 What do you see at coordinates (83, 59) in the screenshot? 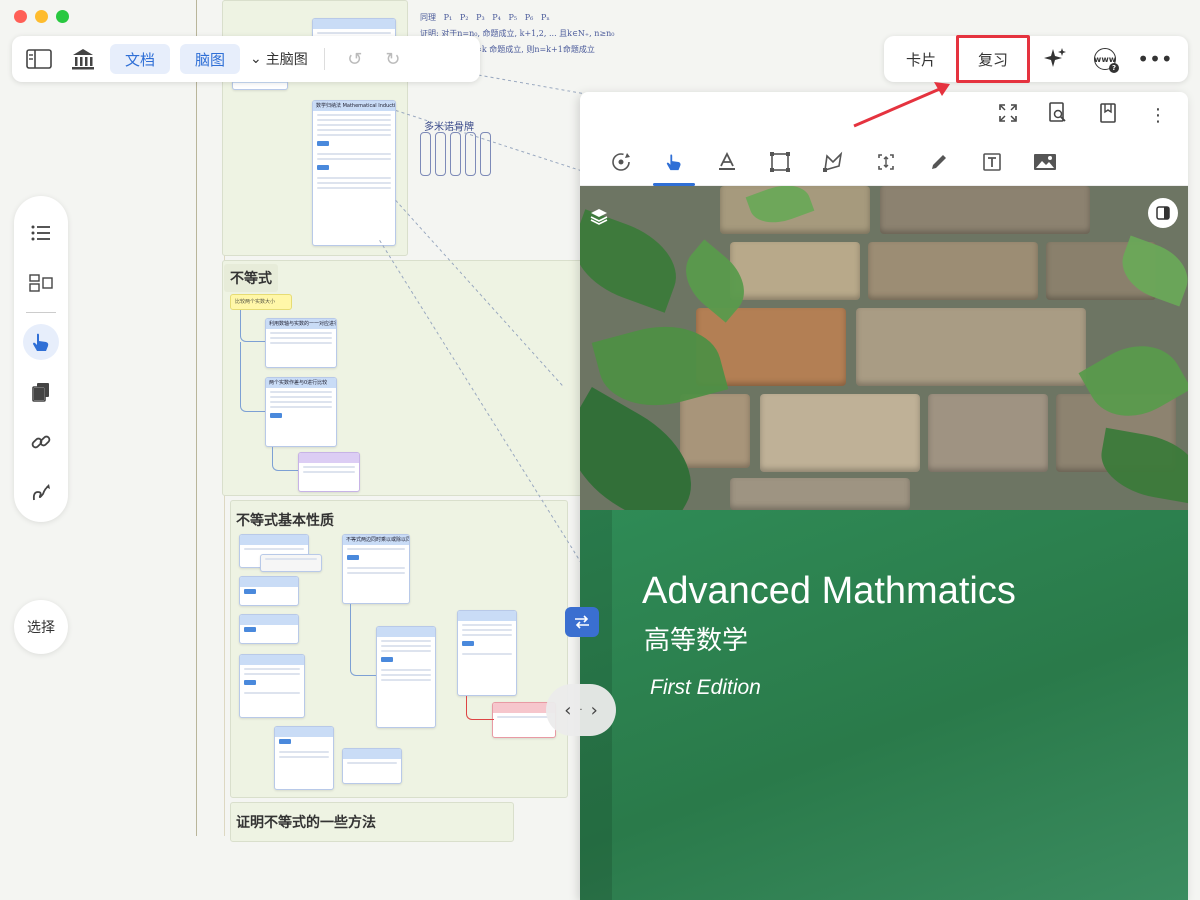
I see `library-icon` at bounding box center [83, 59].